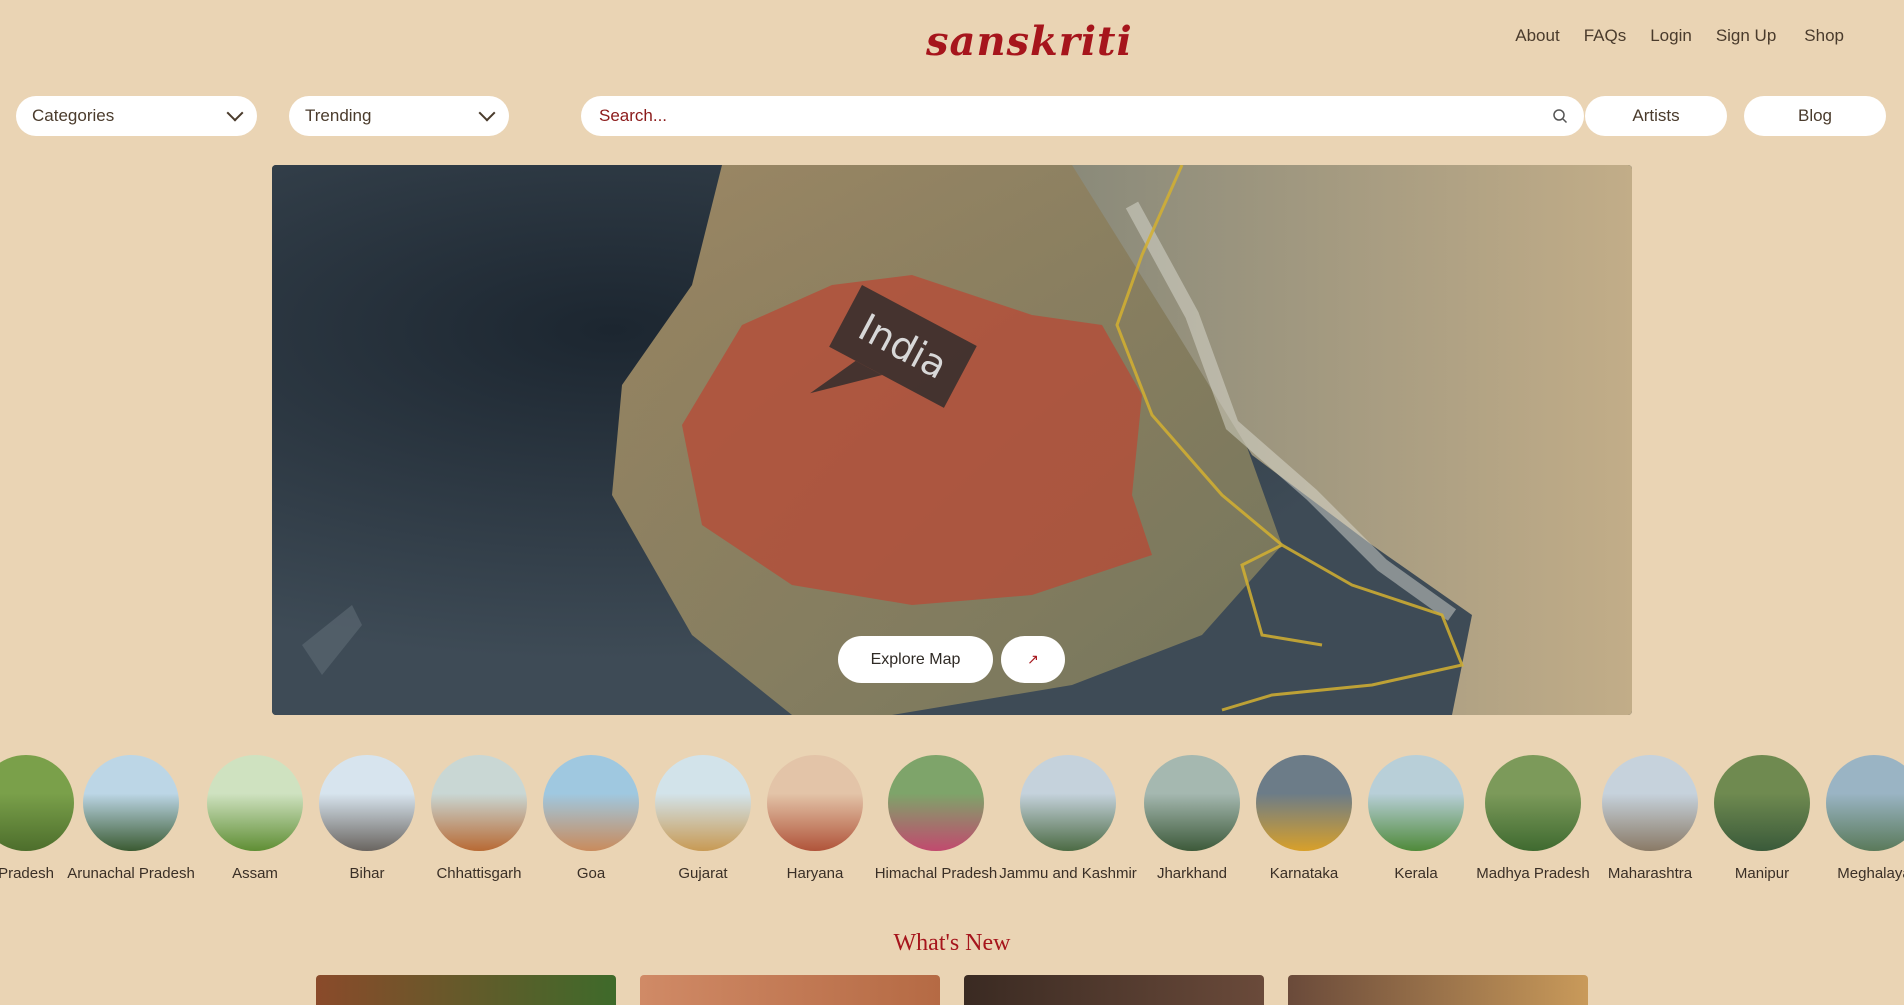  Describe the element at coordinates (1074, 116) in the screenshot. I see `search-input` at that location.